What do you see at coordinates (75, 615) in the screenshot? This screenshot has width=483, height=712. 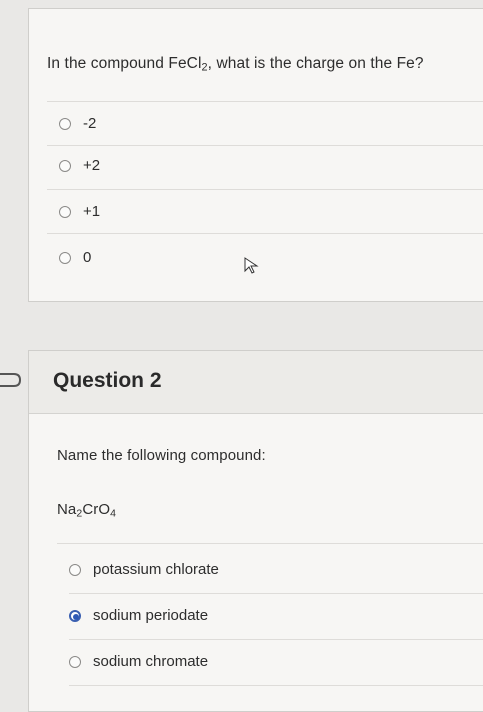 I see `radio-button-selected` at bounding box center [75, 615].